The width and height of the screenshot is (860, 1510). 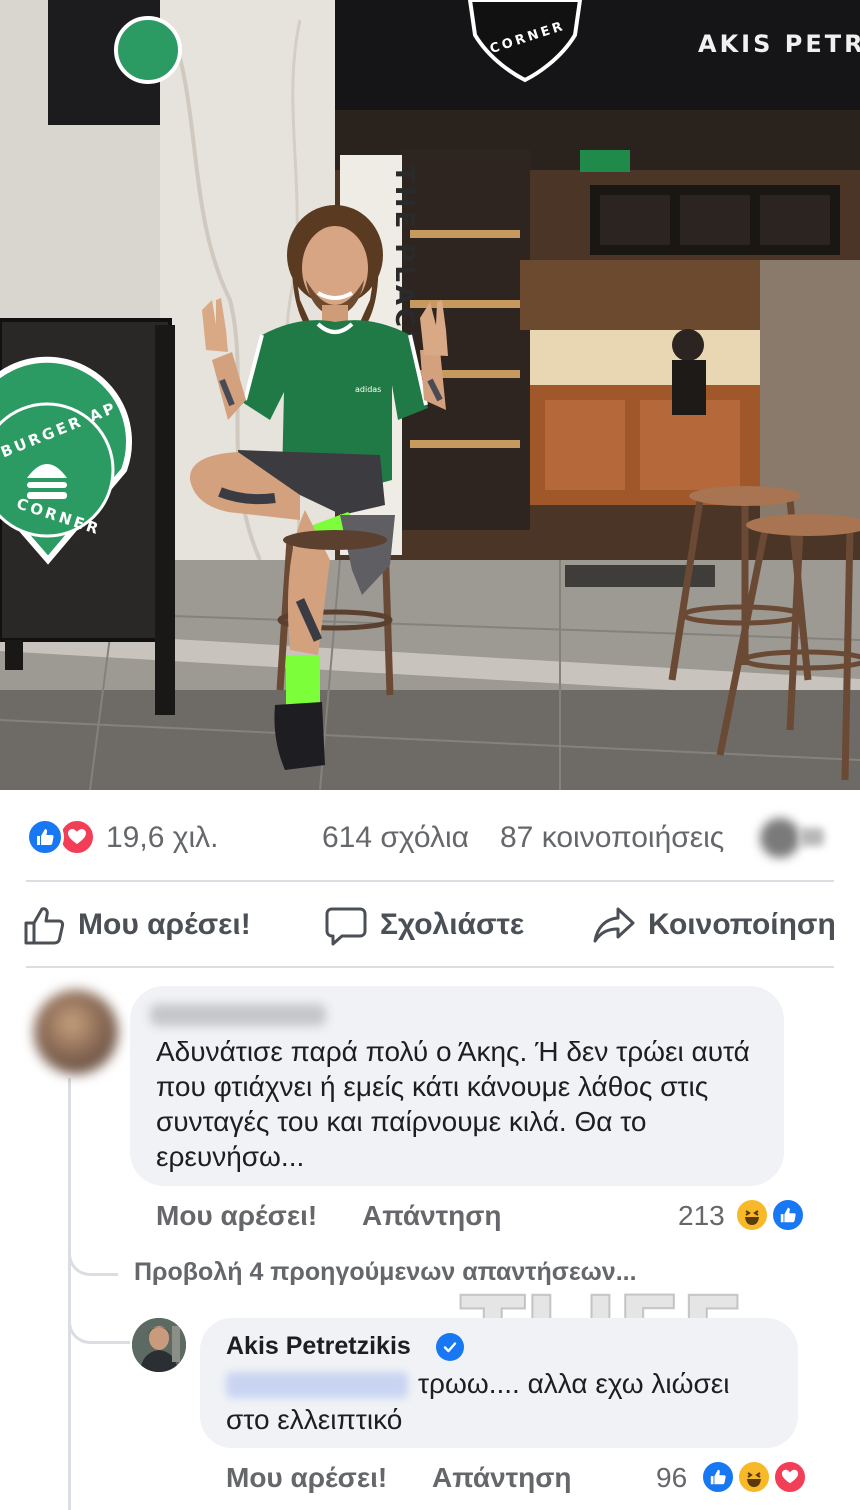 I want to click on stats-divider, so click(x=430, y=881).